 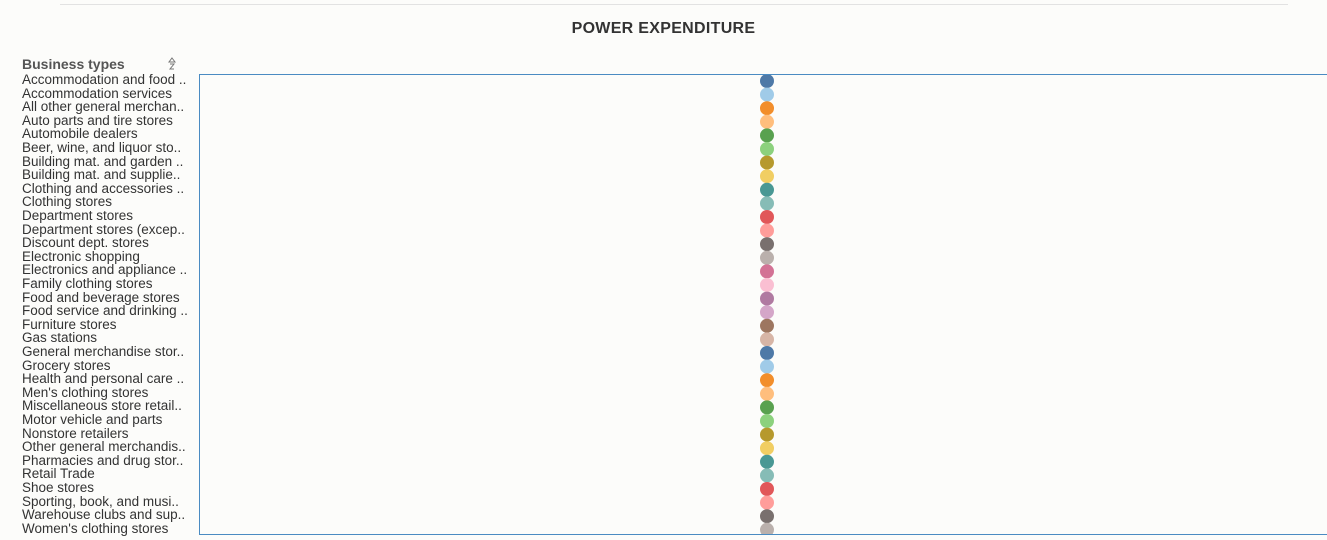 I want to click on row-label: Other general merchandis.., so click(x=110, y=447).